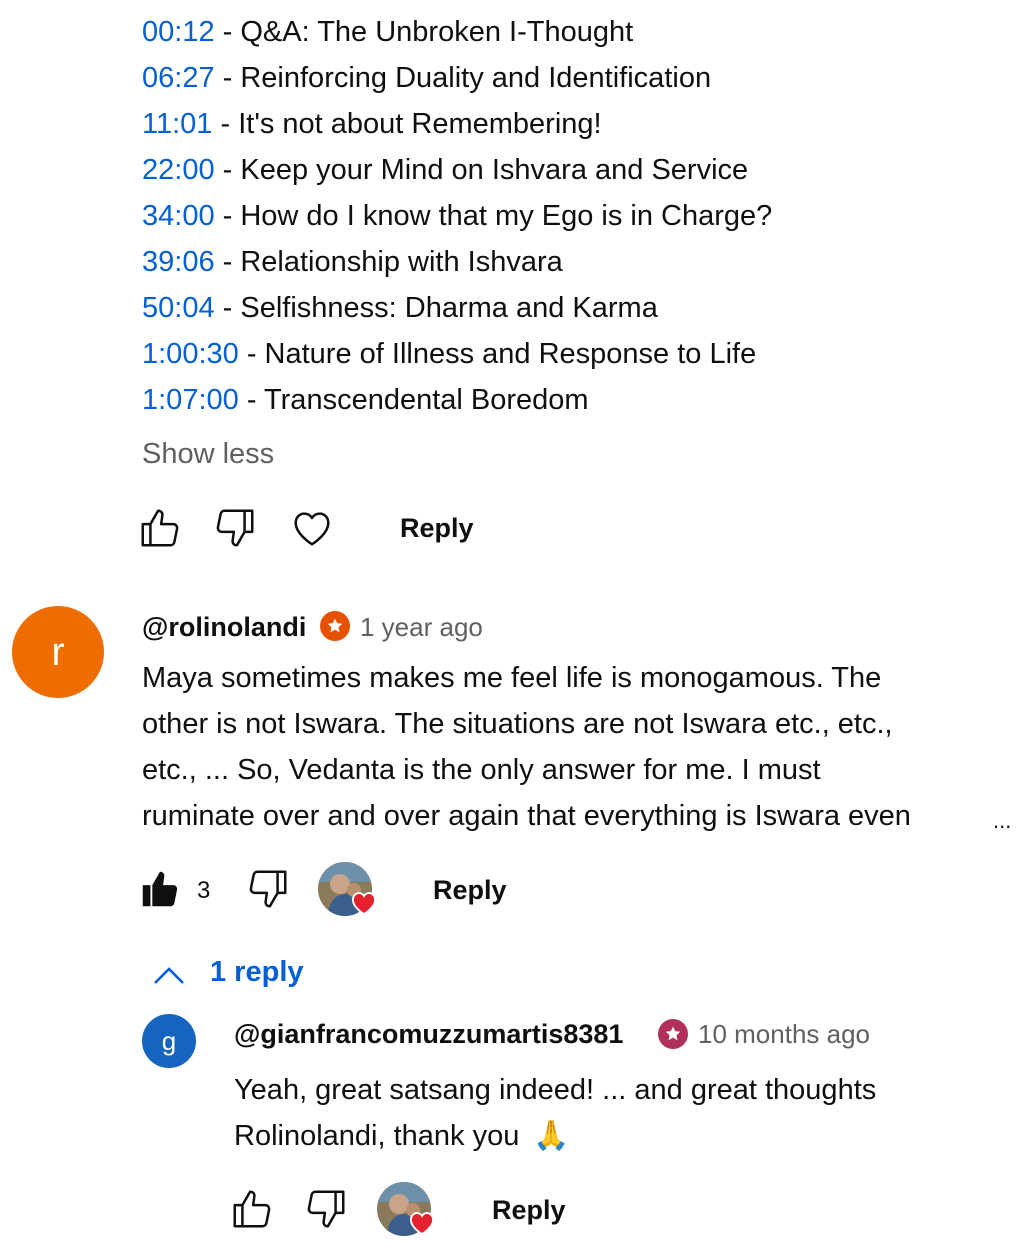  Describe the element at coordinates (421, 627) in the screenshot. I see `comment-timestamp: 1 year ago` at that location.